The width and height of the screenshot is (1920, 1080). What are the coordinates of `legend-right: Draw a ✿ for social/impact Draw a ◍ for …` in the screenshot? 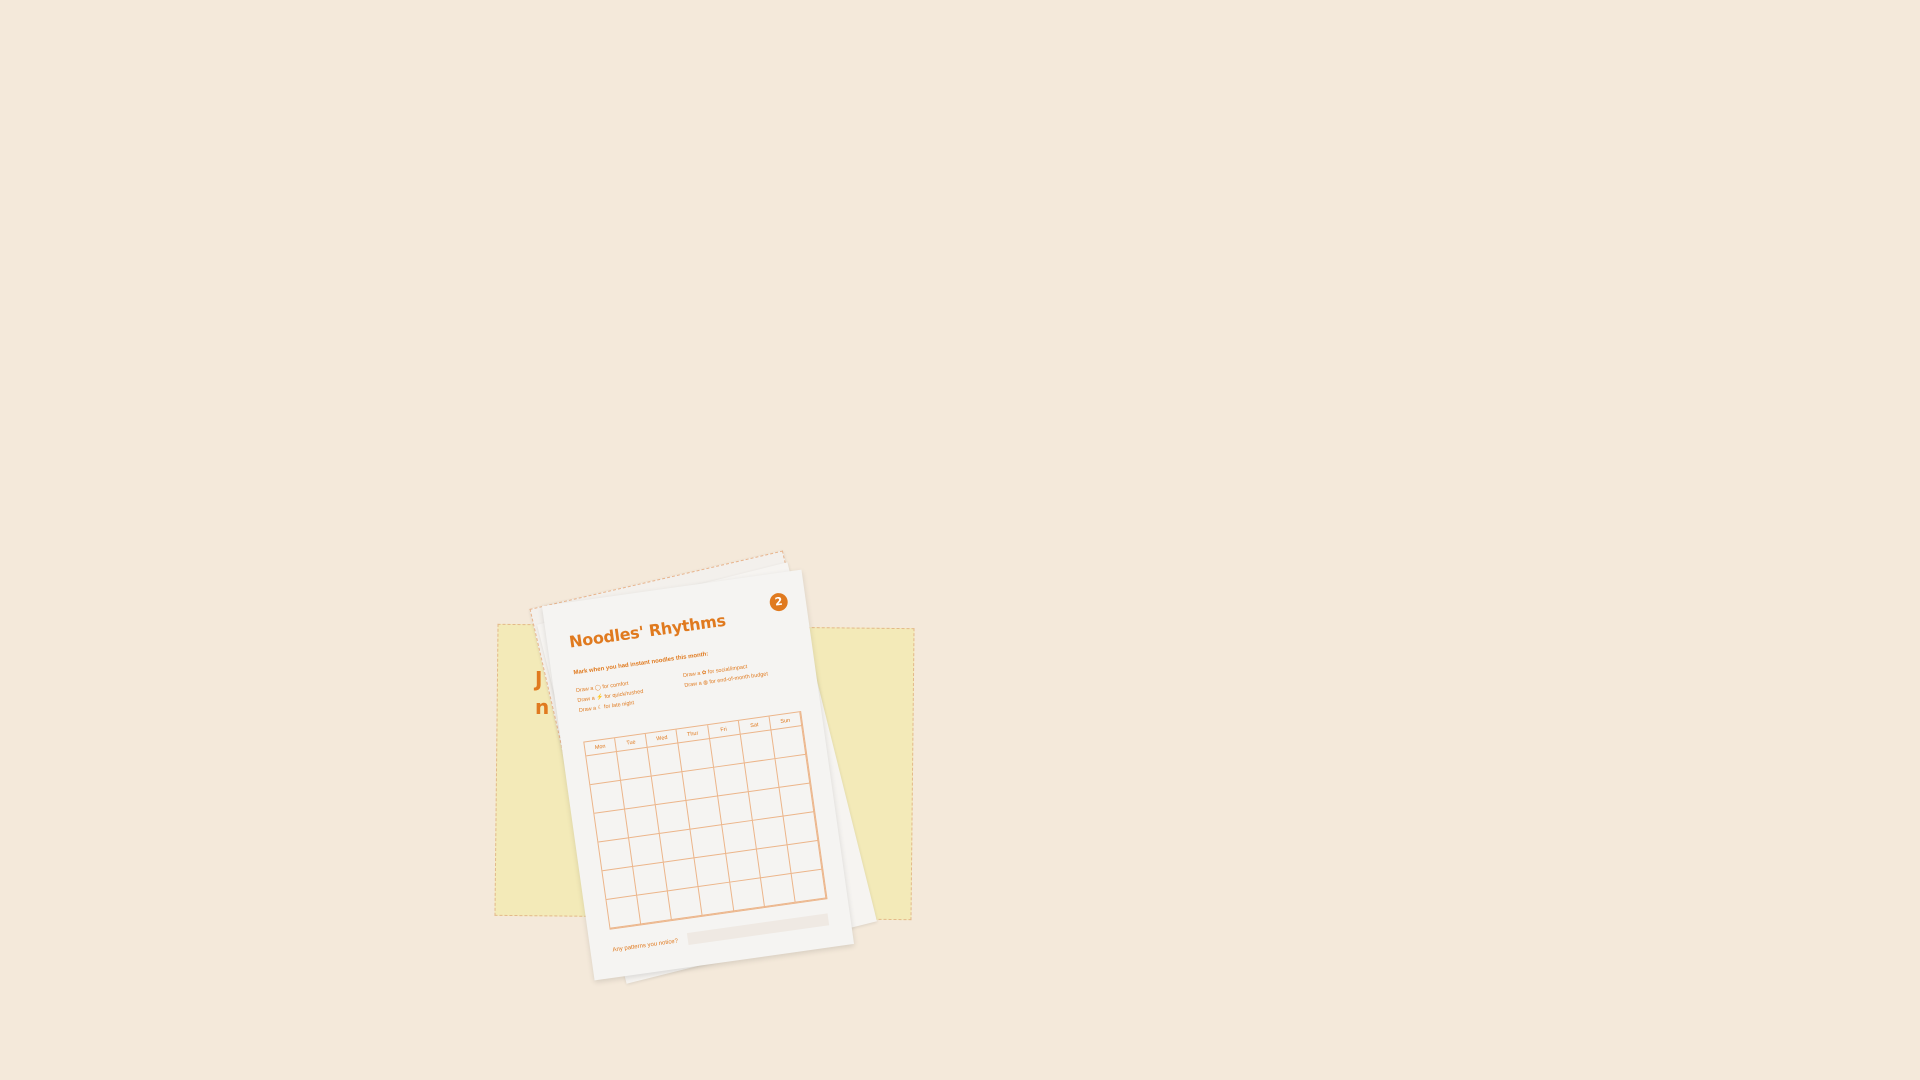 It's located at (725, 675).